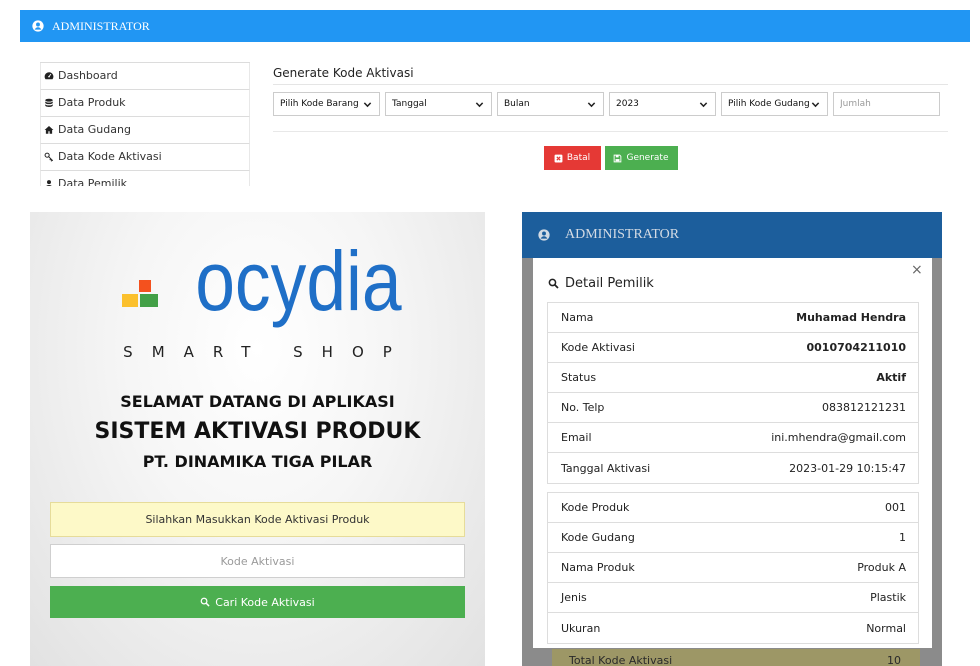 This screenshot has height=666, width=980. Describe the element at coordinates (733, 598) in the screenshot. I see `table-row: Jenis Plastik` at that location.